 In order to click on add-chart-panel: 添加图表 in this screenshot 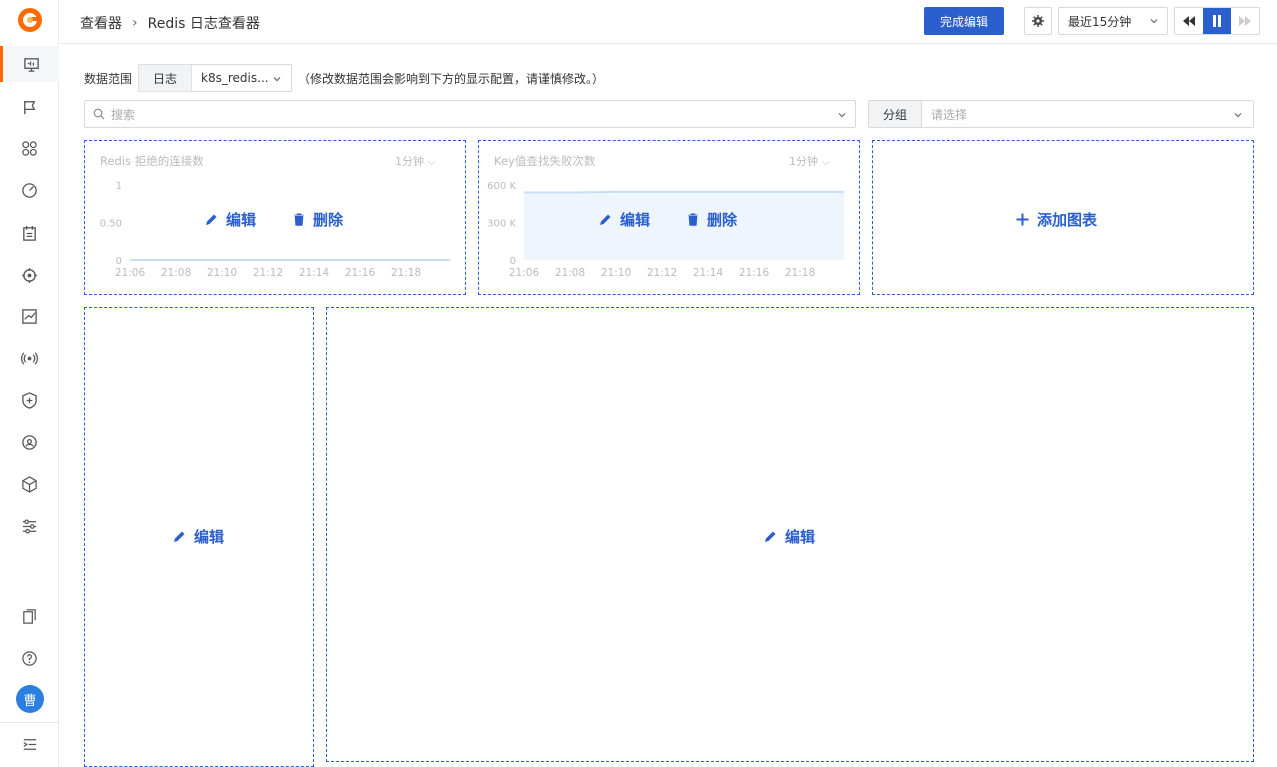, I will do `click(1063, 217)`.